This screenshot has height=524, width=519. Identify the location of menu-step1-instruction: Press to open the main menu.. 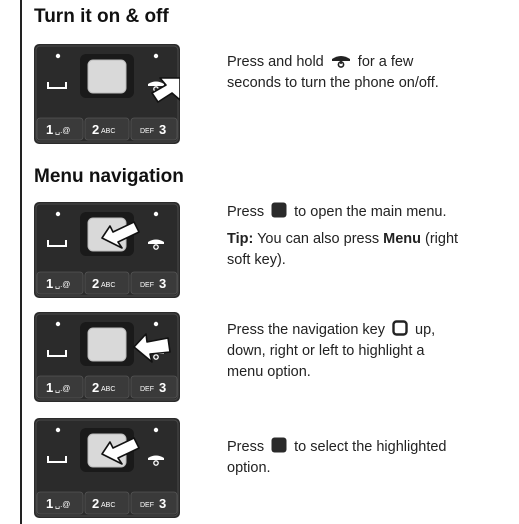
(337, 212).